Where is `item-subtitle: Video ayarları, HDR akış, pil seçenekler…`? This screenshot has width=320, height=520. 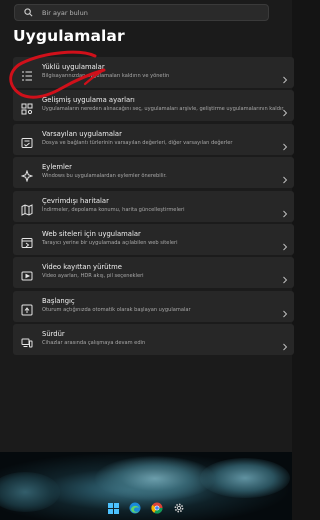 item-subtitle: Video ayarları, HDR akış, pil seçenekler… is located at coordinates (93, 276).